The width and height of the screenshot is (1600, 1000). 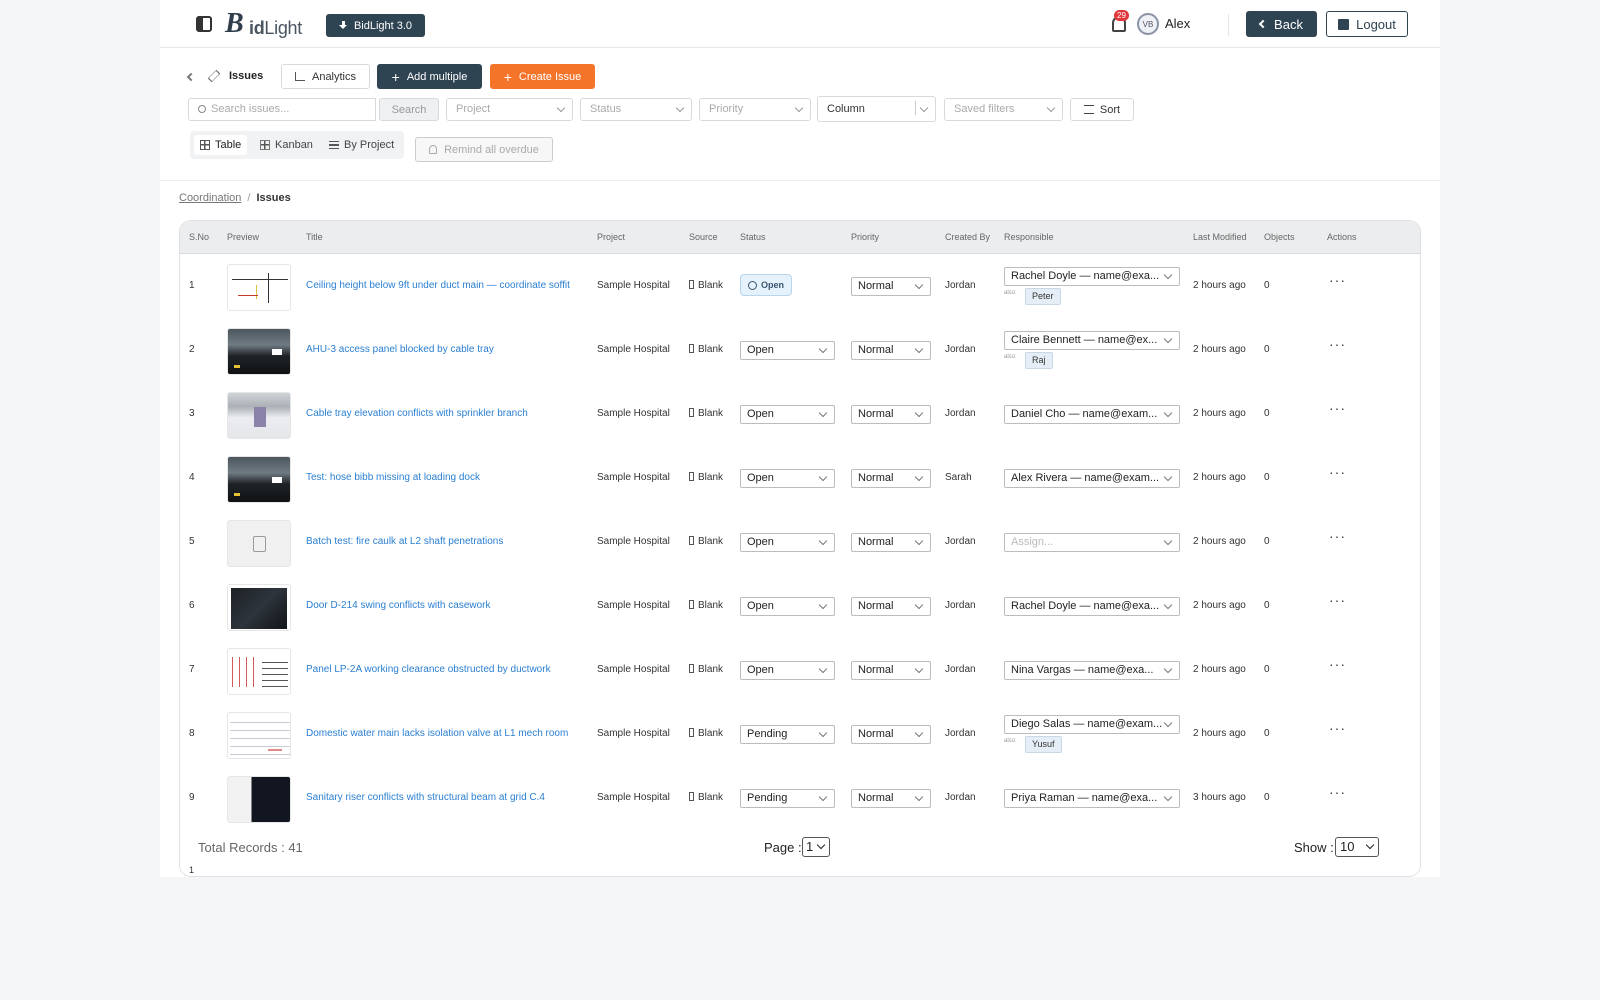 I want to click on avatar: VB, so click(x=1148, y=24).